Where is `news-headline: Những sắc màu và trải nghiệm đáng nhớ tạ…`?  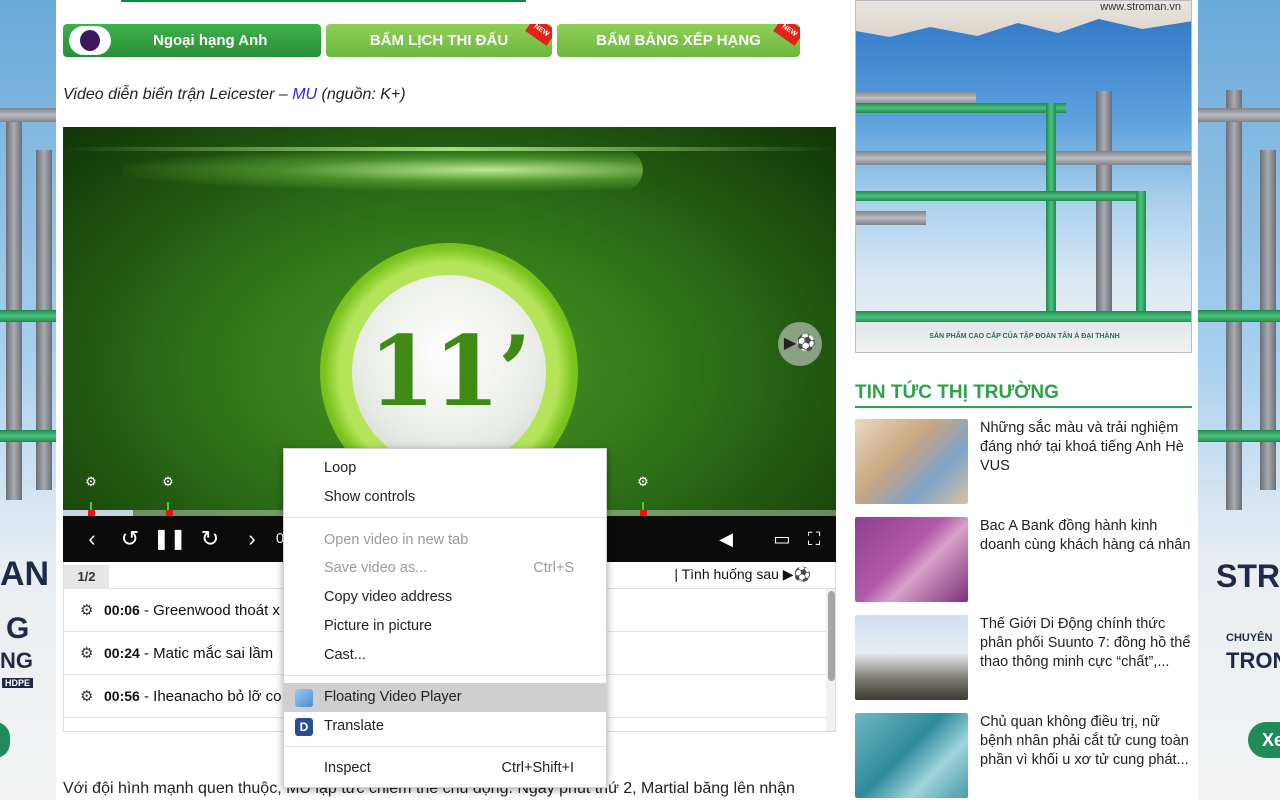
news-headline: Những sắc màu và trải nghiệm đáng nhớ tạ… is located at coordinates (1086, 447).